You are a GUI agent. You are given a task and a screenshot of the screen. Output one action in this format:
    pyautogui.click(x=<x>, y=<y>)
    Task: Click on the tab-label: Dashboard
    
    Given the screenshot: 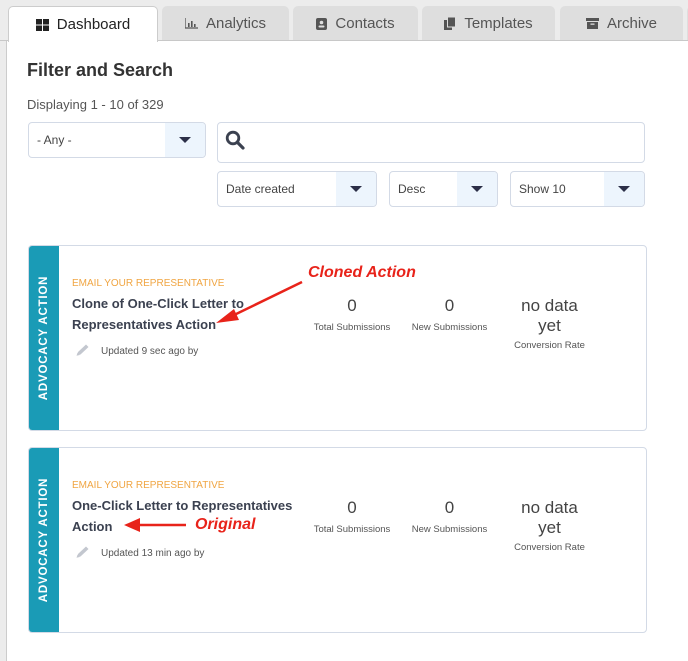 What is the action you would take?
    pyautogui.click(x=93, y=24)
    